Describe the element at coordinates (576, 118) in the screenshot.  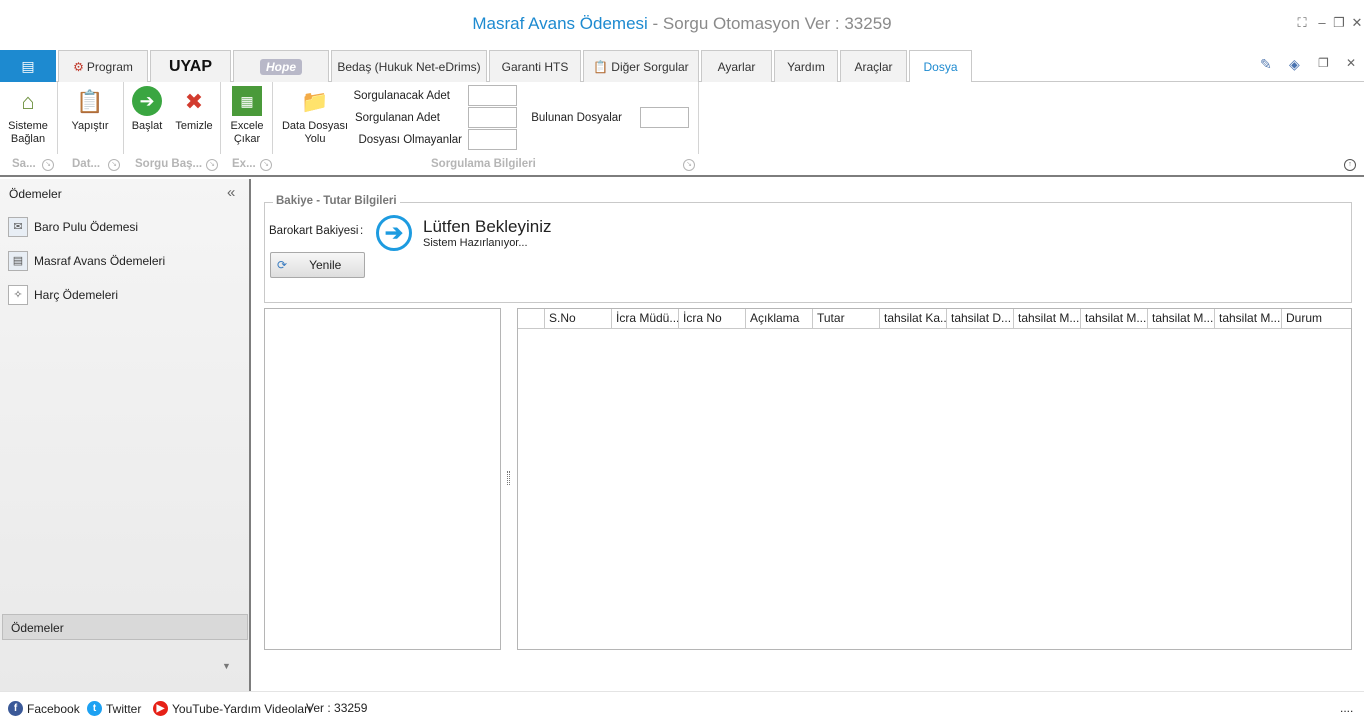
I see `bulunan-dosyalar-label: Bulunan Dosyalar` at that location.